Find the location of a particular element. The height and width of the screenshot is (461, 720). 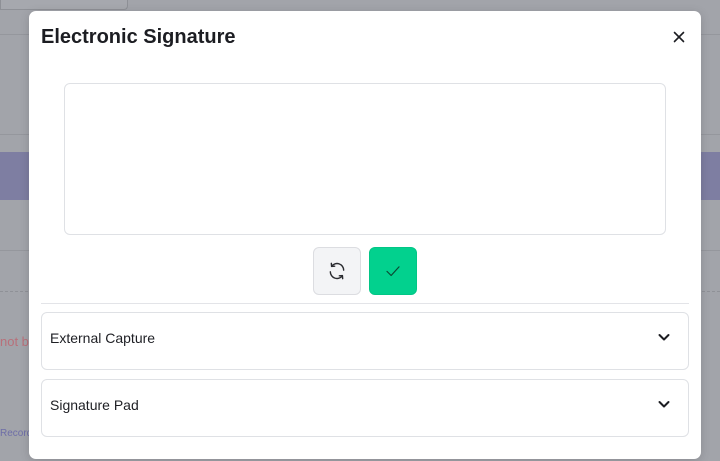

accordion-label: Signature Pad is located at coordinates (94, 405).